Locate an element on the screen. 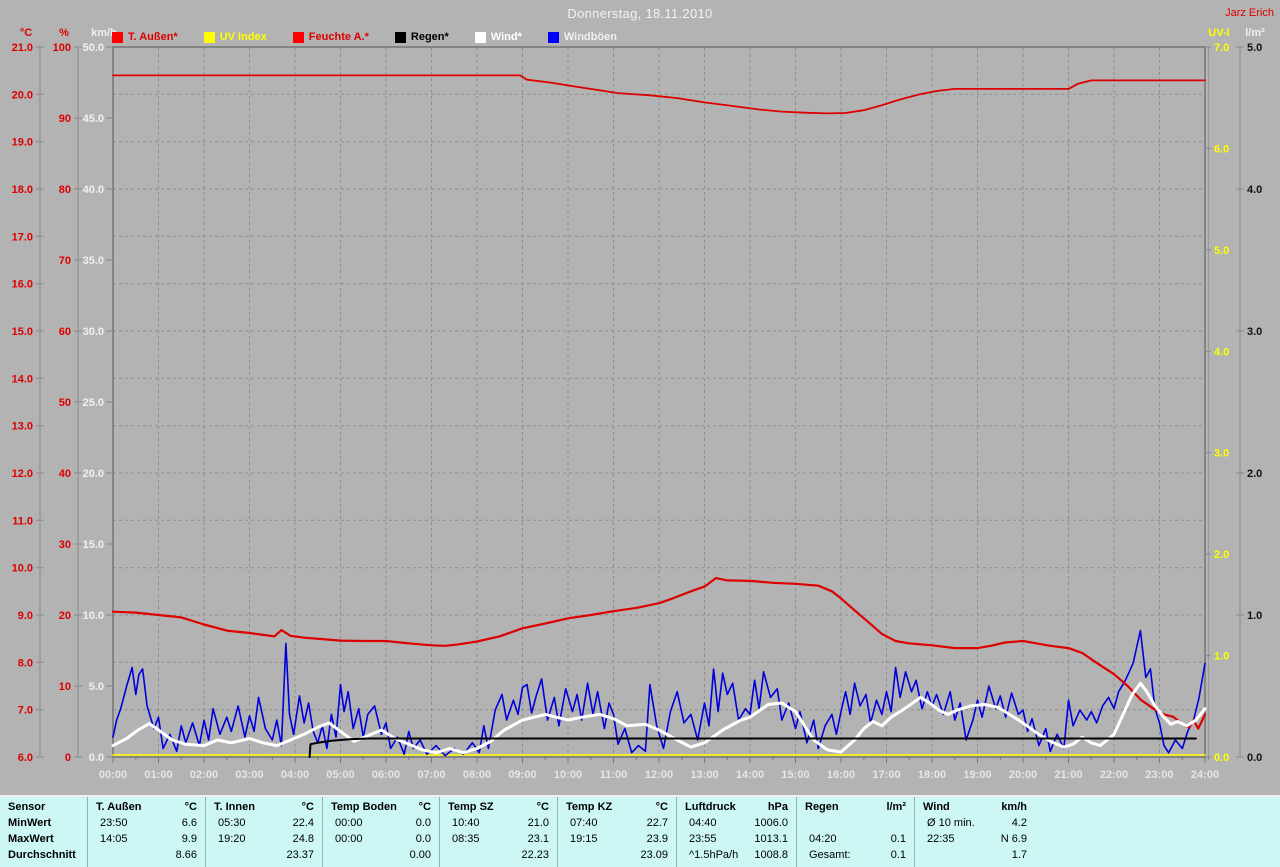 Image resolution: width=1280 pixels, height=867 pixels. table-row: 23.37 is located at coordinates (264, 855).